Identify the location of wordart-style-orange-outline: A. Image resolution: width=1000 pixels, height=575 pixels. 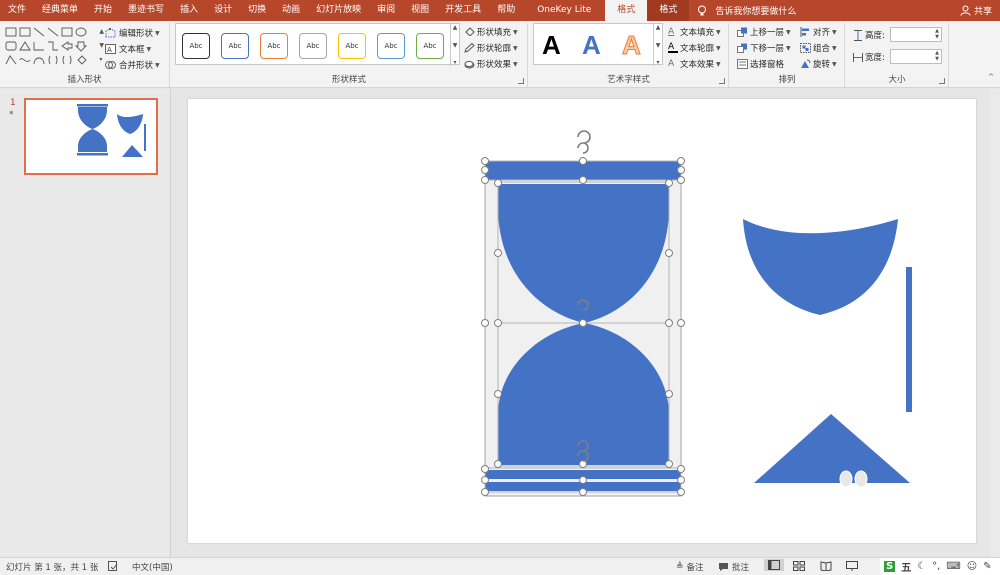
(632, 45).